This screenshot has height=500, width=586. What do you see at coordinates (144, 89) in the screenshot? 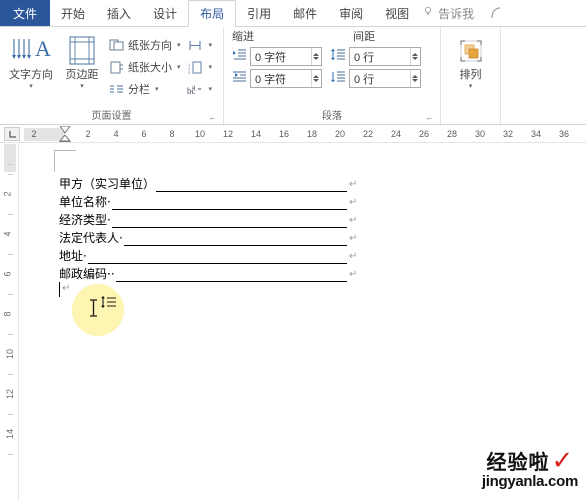
I see `columns-button: 分栏 ▾` at bounding box center [144, 89].